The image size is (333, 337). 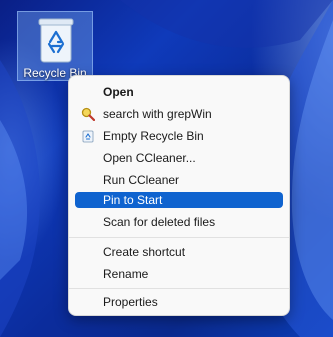 I want to click on menu-item-properties: Properties, so click(x=179, y=302).